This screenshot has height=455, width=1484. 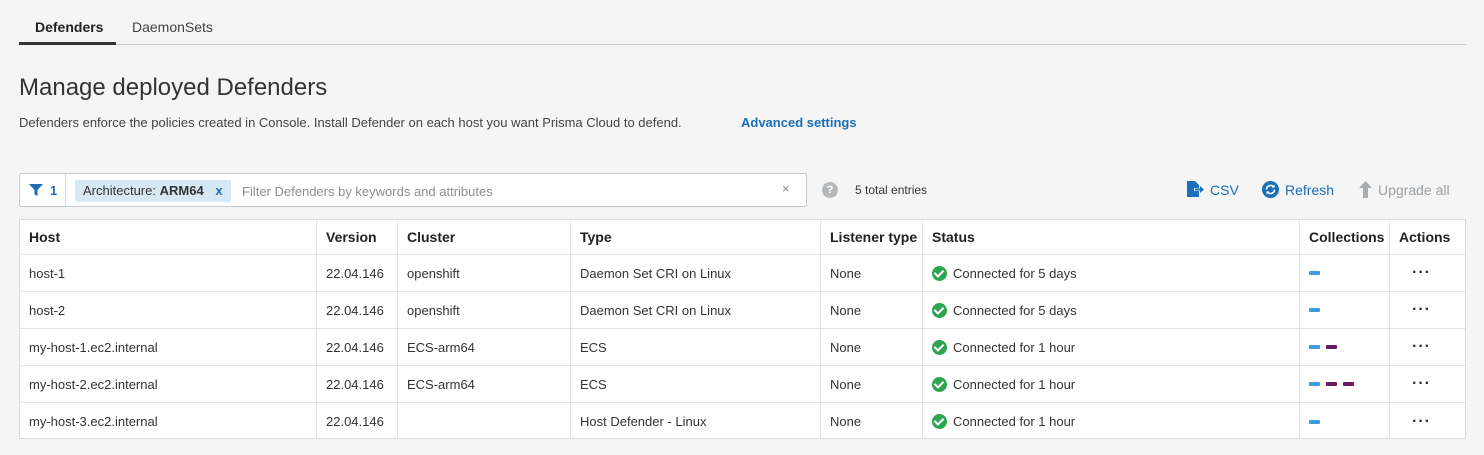 I want to click on tab-defenders: Defenders, so click(x=69, y=27).